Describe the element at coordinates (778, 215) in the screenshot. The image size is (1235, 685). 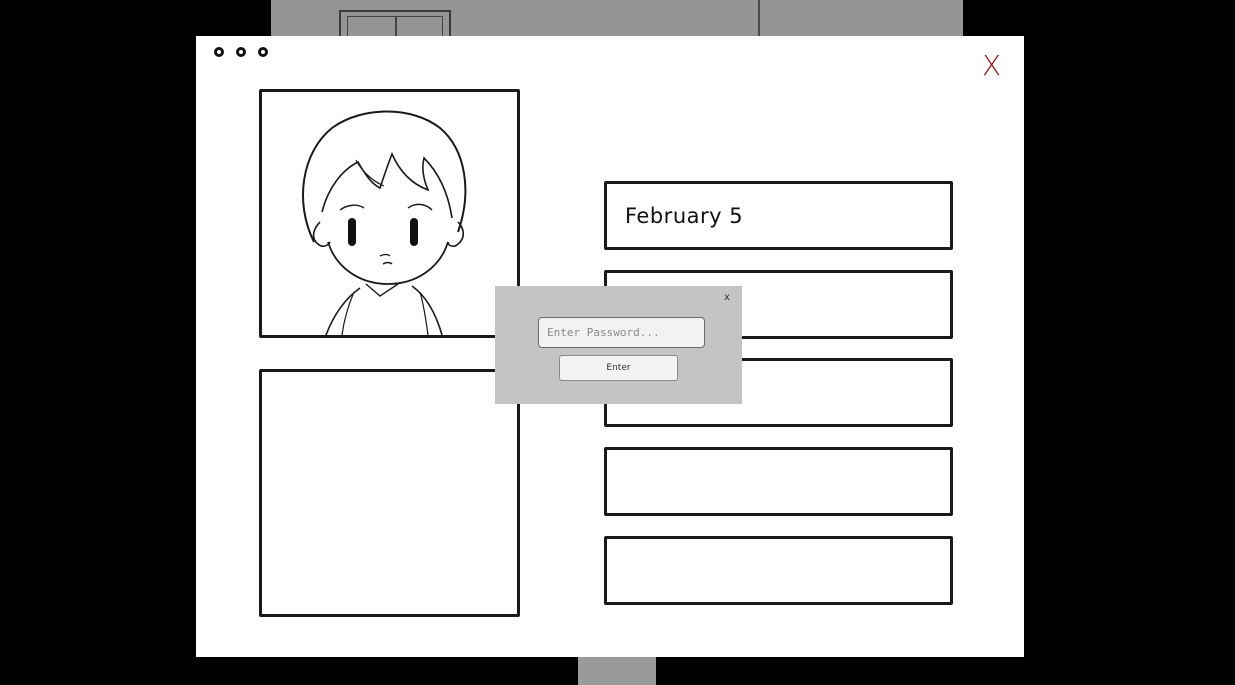
I see `profile-field-date: February 5` at that location.